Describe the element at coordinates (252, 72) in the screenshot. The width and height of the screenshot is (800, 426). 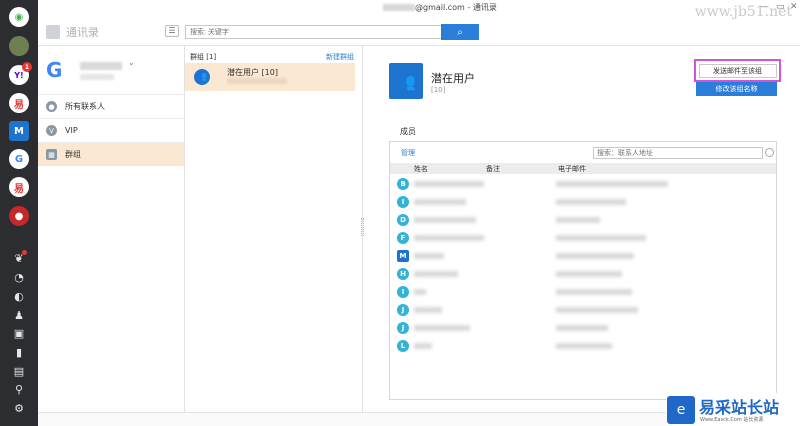
I see `group-name: 潜在用户 [10]` at that location.